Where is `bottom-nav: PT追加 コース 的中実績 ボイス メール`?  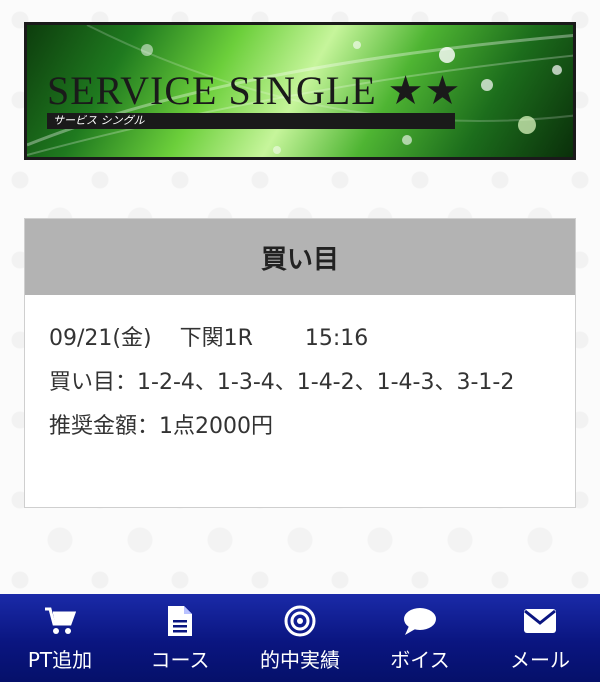
bottom-nav: PT追加 コース 的中実績 ボイス メール is located at coordinates (300, 638).